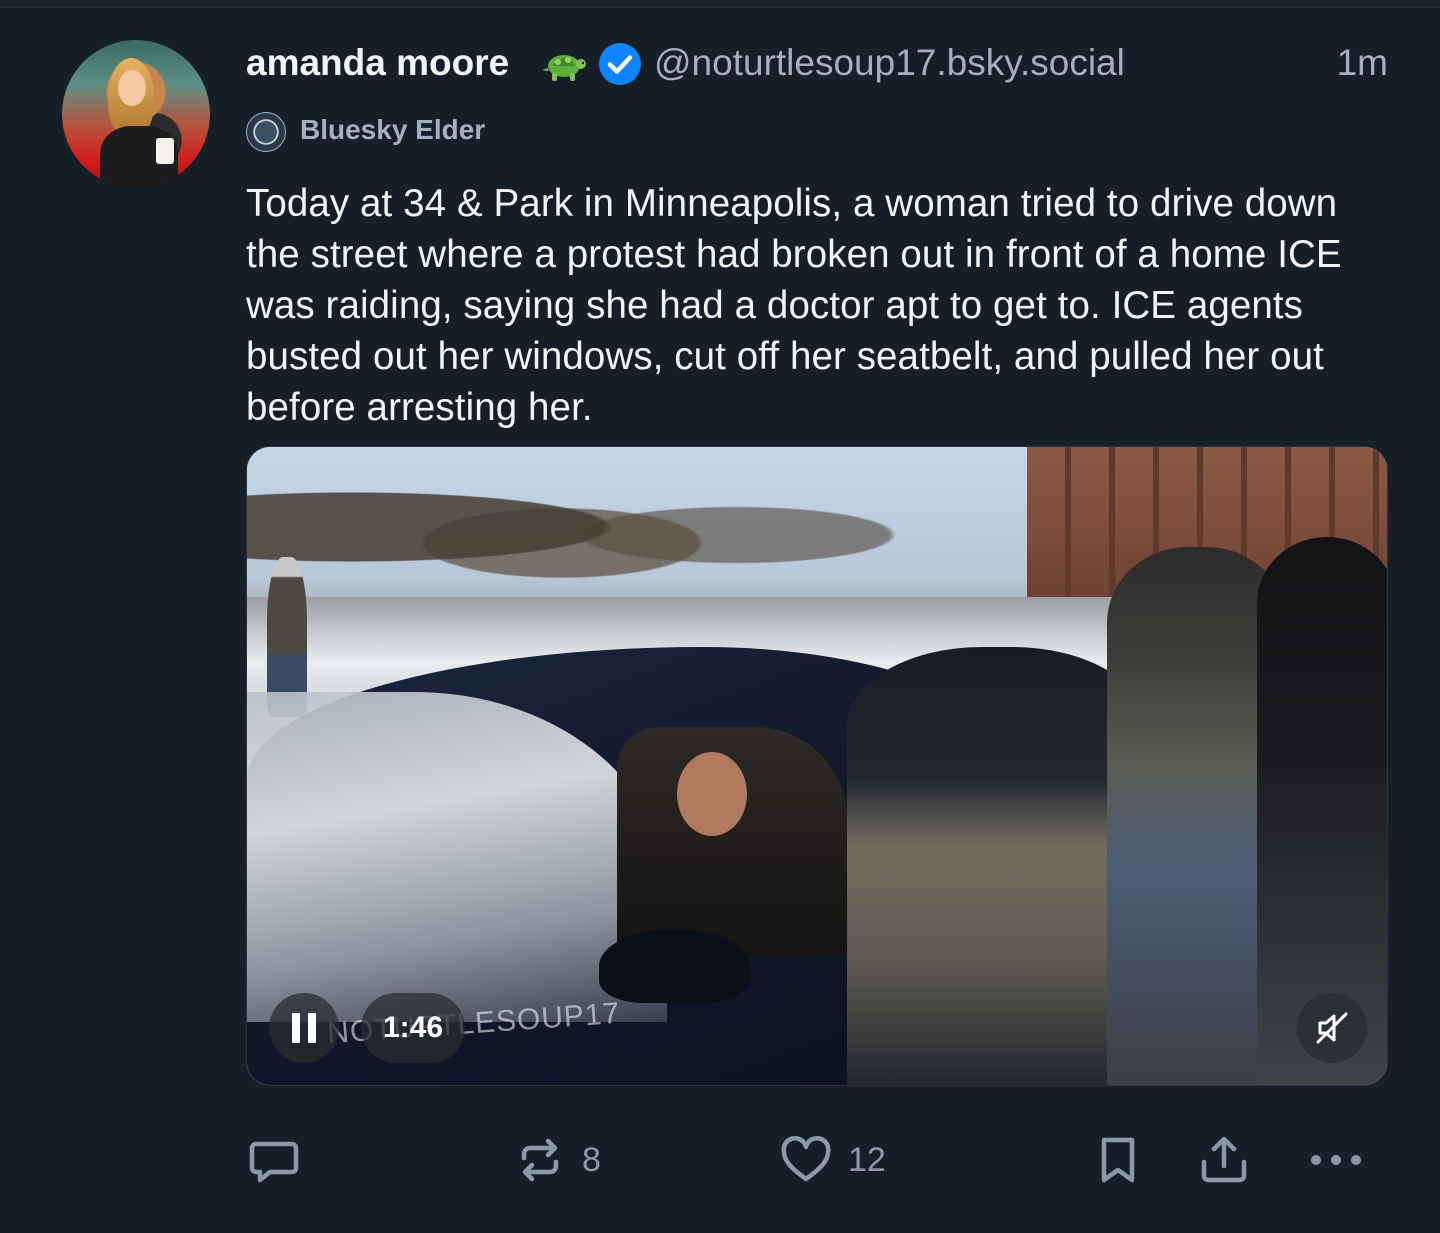 The height and width of the screenshot is (1233, 1440). Describe the element at coordinates (674, 966) in the screenshot. I see `video-frame-mirror` at that location.